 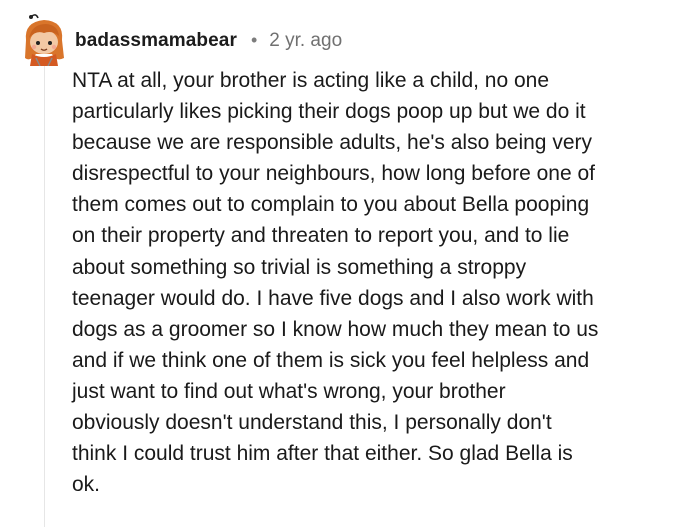 I want to click on avatar, so click(x=45, y=40).